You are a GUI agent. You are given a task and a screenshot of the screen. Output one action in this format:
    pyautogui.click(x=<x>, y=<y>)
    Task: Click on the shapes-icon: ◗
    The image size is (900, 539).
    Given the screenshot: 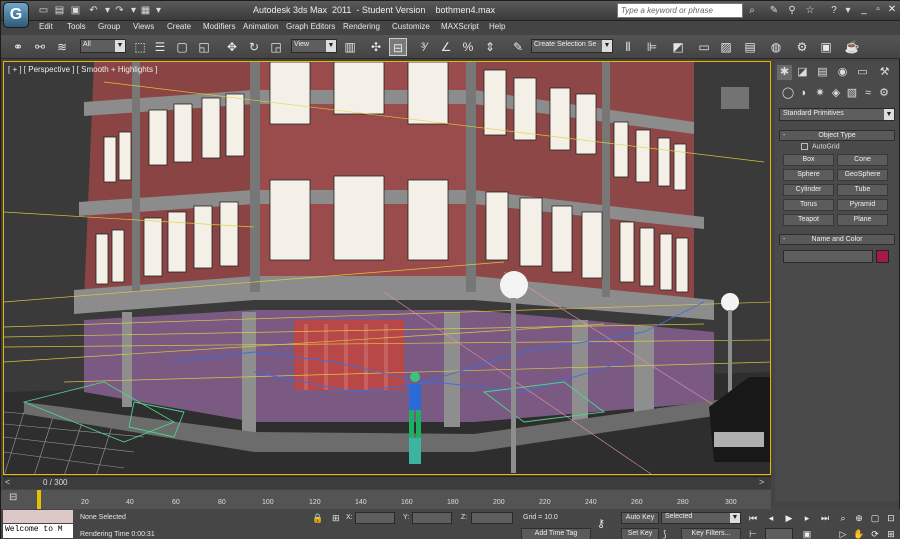 What is the action you would take?
    pyautogui.click(x=804, y=93)
    